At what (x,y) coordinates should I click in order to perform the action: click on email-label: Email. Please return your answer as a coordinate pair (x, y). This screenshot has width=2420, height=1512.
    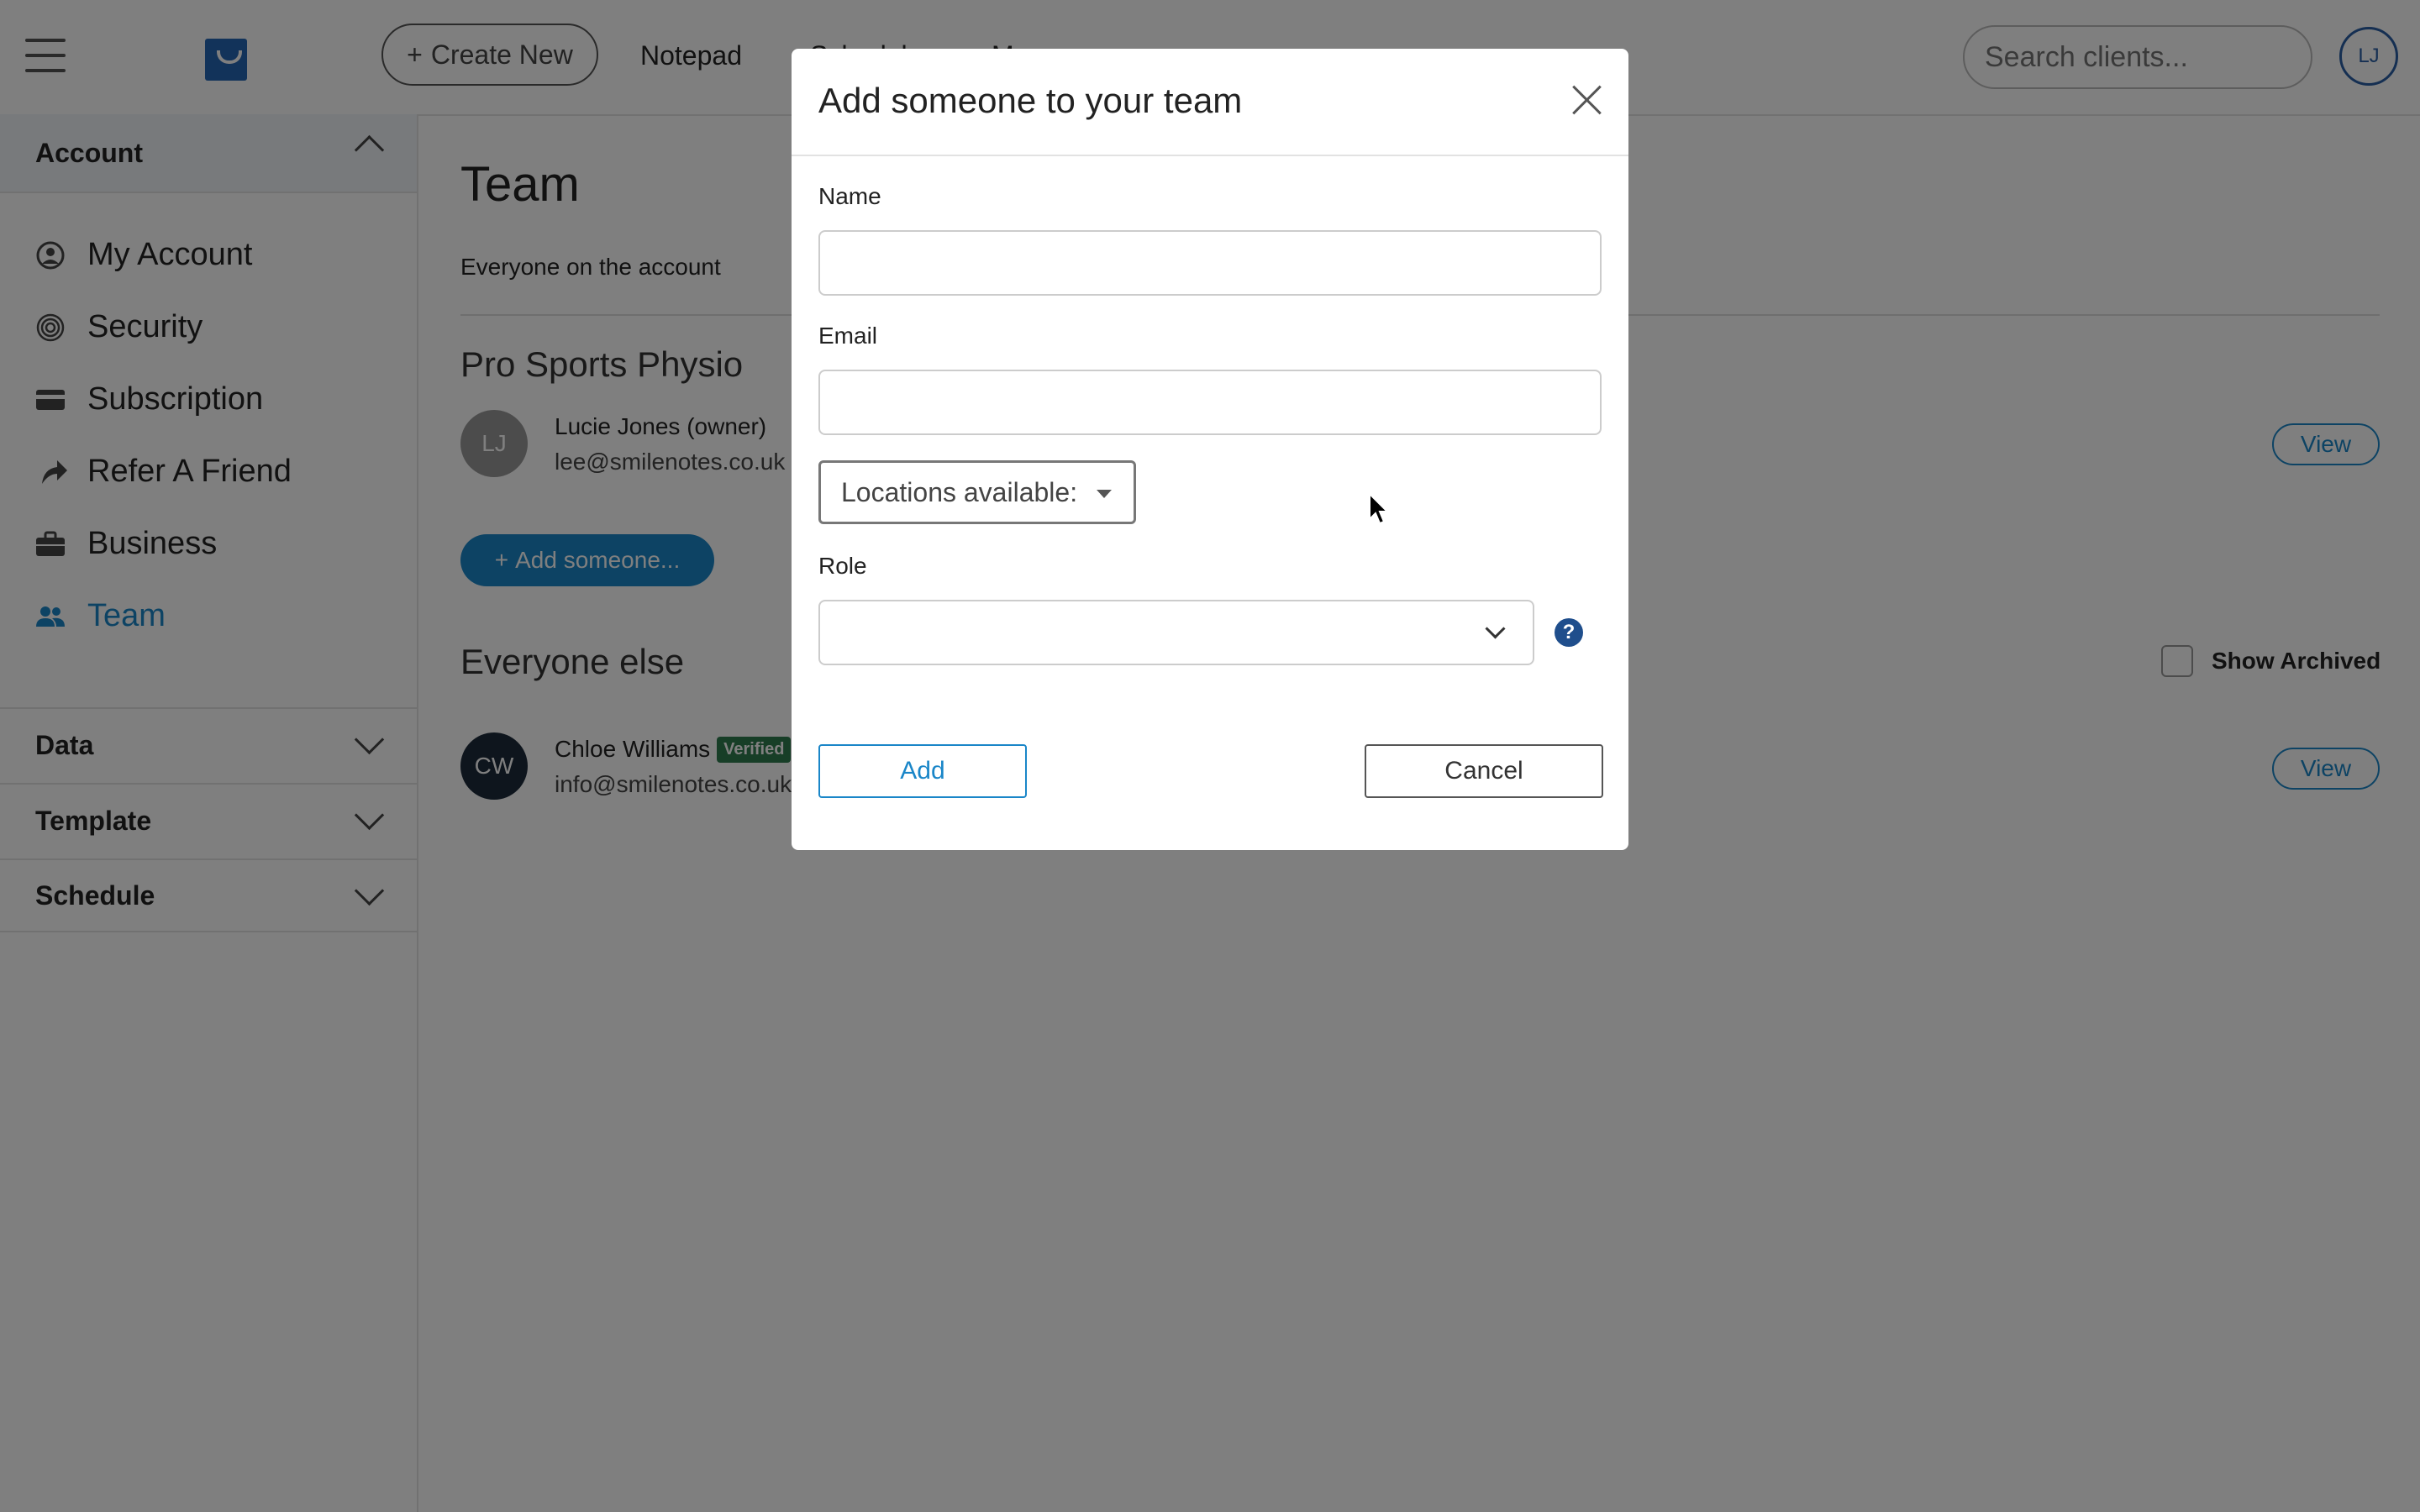
    Looking at the image, I should click on (848, 336).